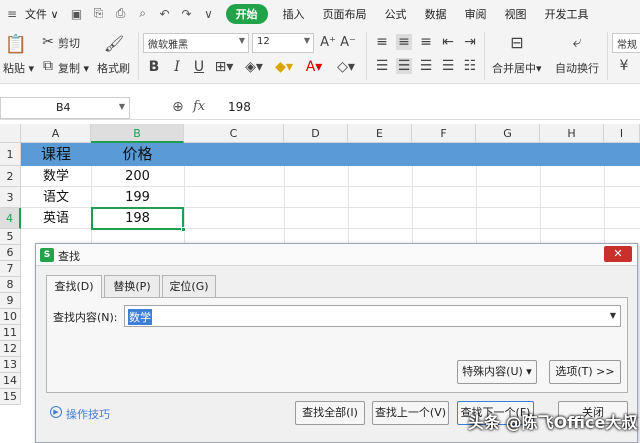  I want to click on tab-data: 数据, so click(436, 14).